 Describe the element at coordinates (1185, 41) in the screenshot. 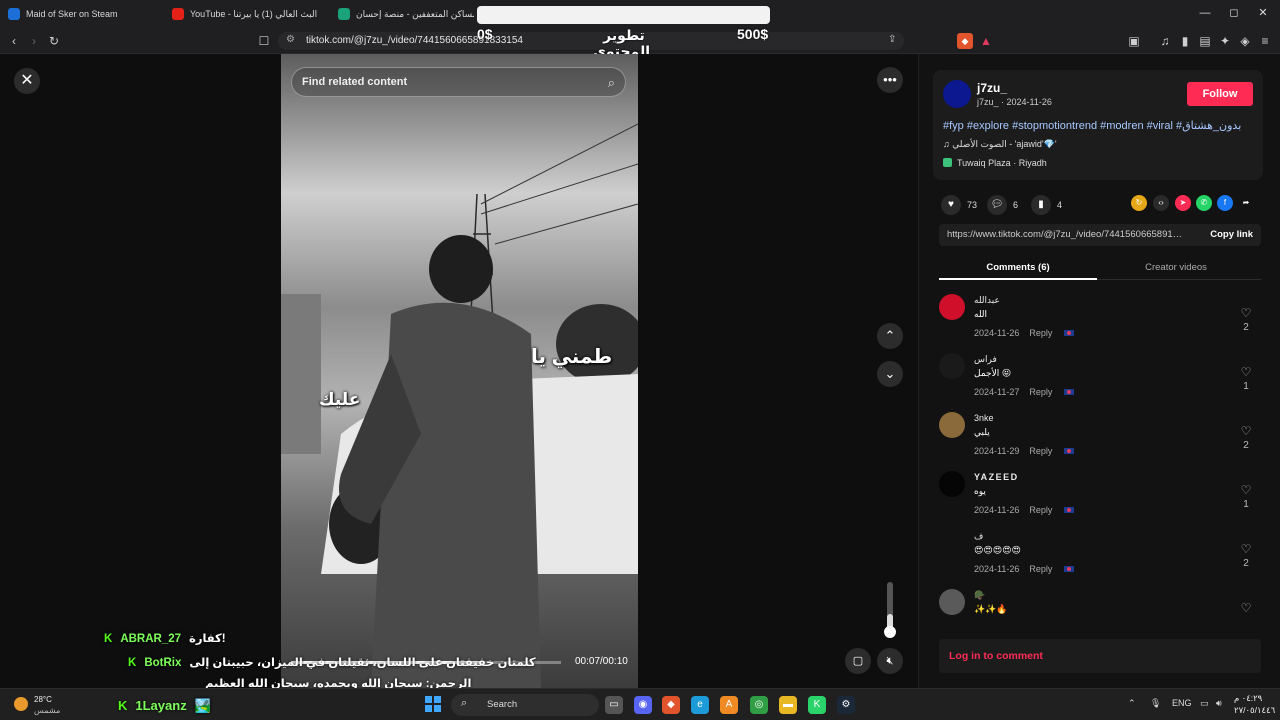

I see `sidebar-icon: ▮` at that location.